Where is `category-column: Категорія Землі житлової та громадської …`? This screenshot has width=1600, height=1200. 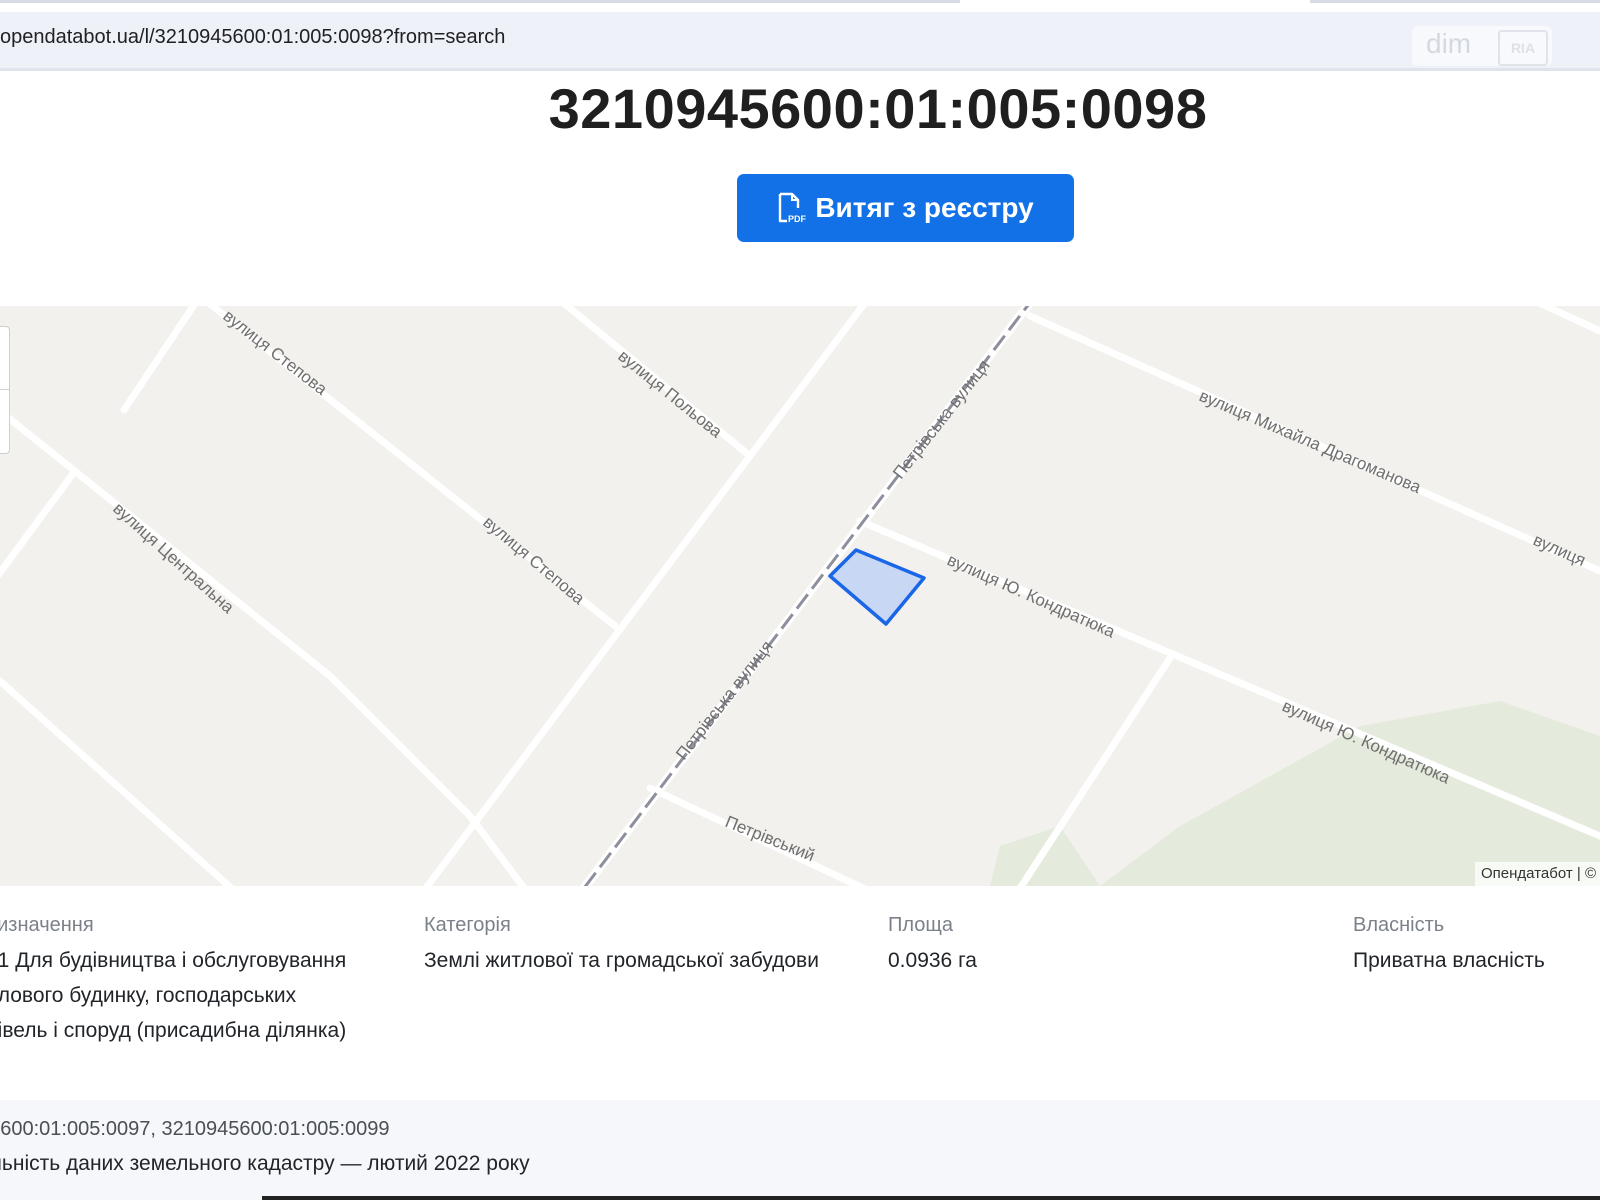
category-column: Категорія Землі житлової та громадської … is located at coordinates (621, 946).